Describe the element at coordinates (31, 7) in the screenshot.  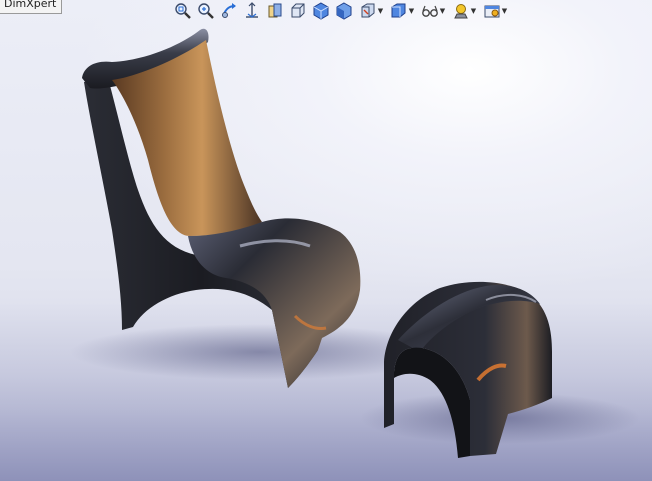
I see `dimxpert-tab: DimXpert` at that location.